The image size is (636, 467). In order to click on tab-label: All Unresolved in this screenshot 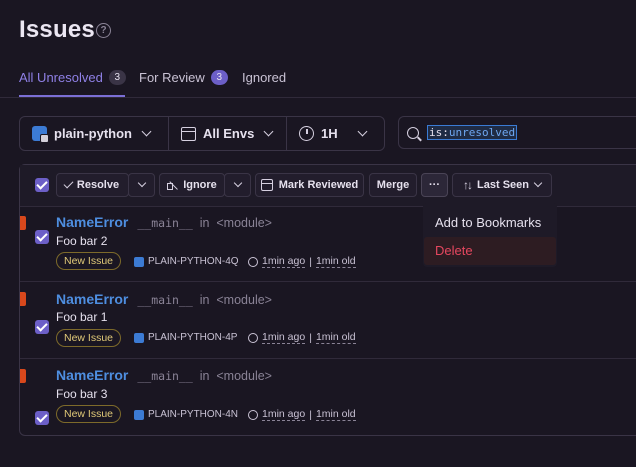, I will do `click(61, 77)`.